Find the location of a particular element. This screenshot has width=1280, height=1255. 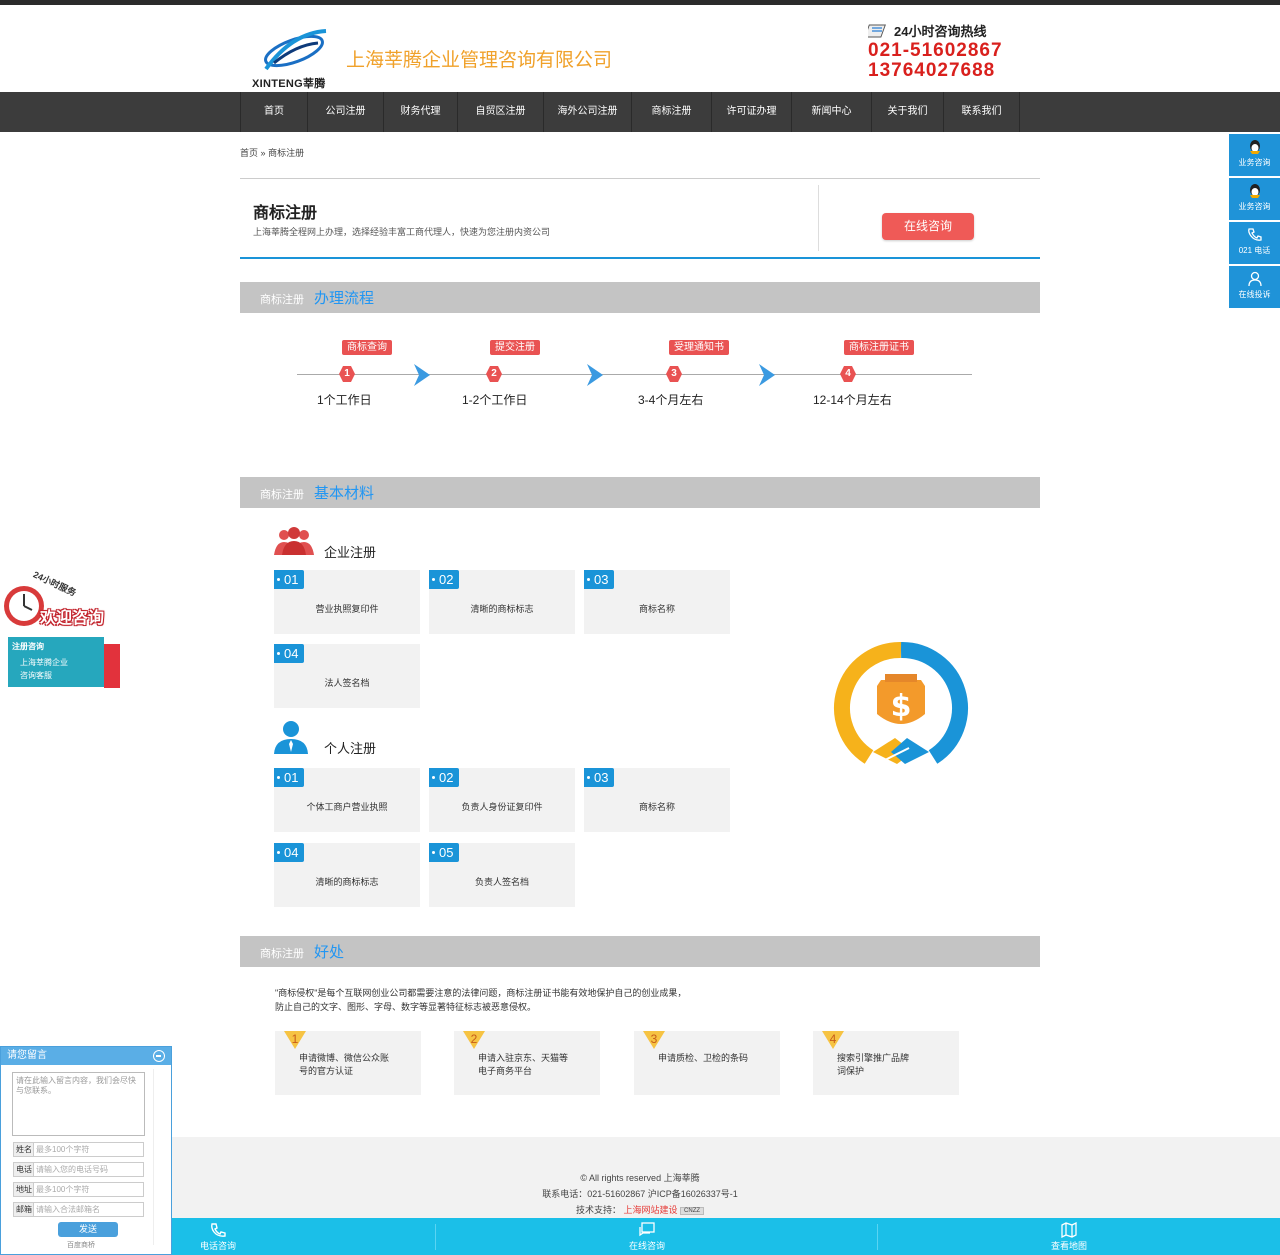

benefit-line: 号的官方认证 is located at coordinates (326, 1071).